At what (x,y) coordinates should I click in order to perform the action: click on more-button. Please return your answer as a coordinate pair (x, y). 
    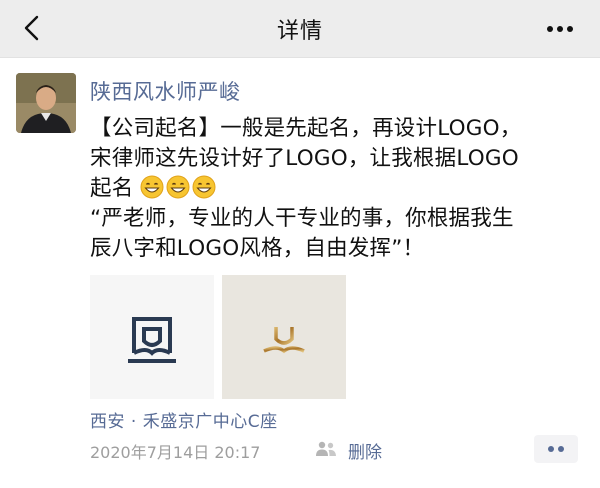
    Looking at the image, I should click on (560, 29).